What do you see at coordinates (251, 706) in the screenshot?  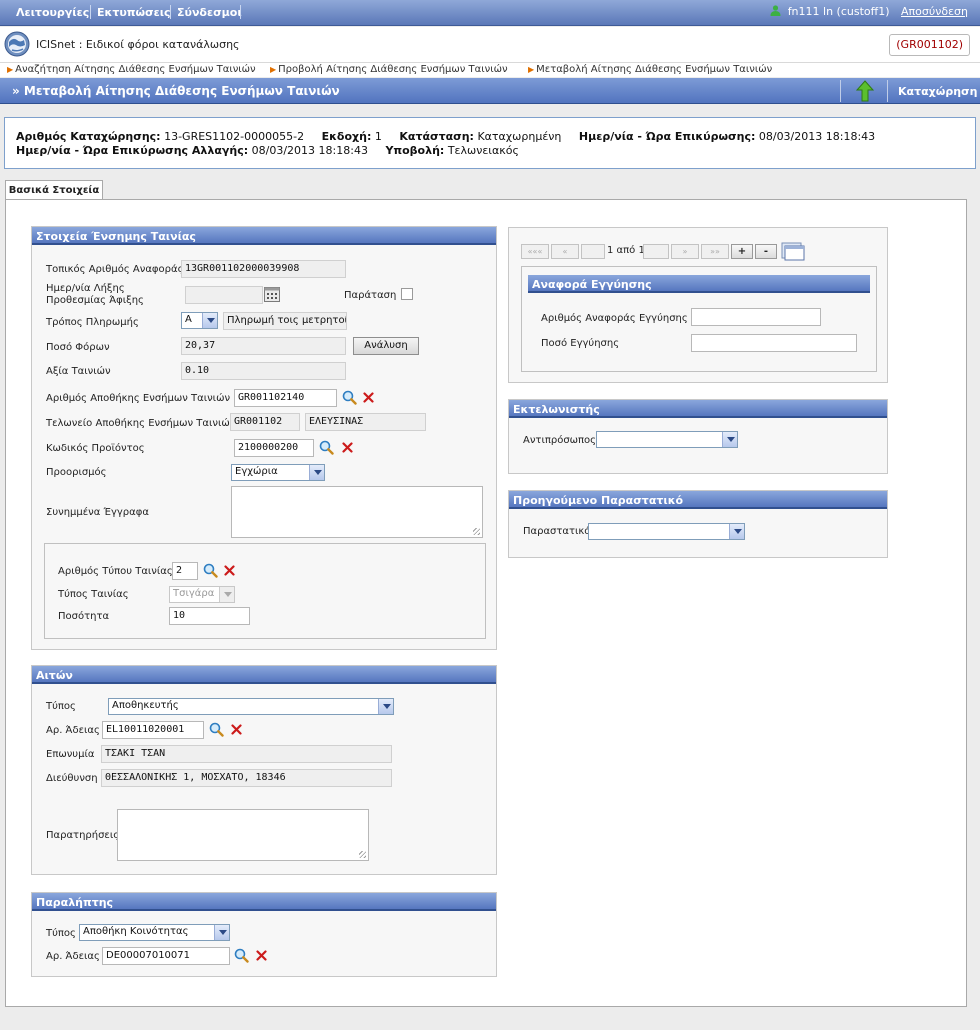 I see `applicant-type-select: Αποθηκευτής` at bounding box center [251, 706].